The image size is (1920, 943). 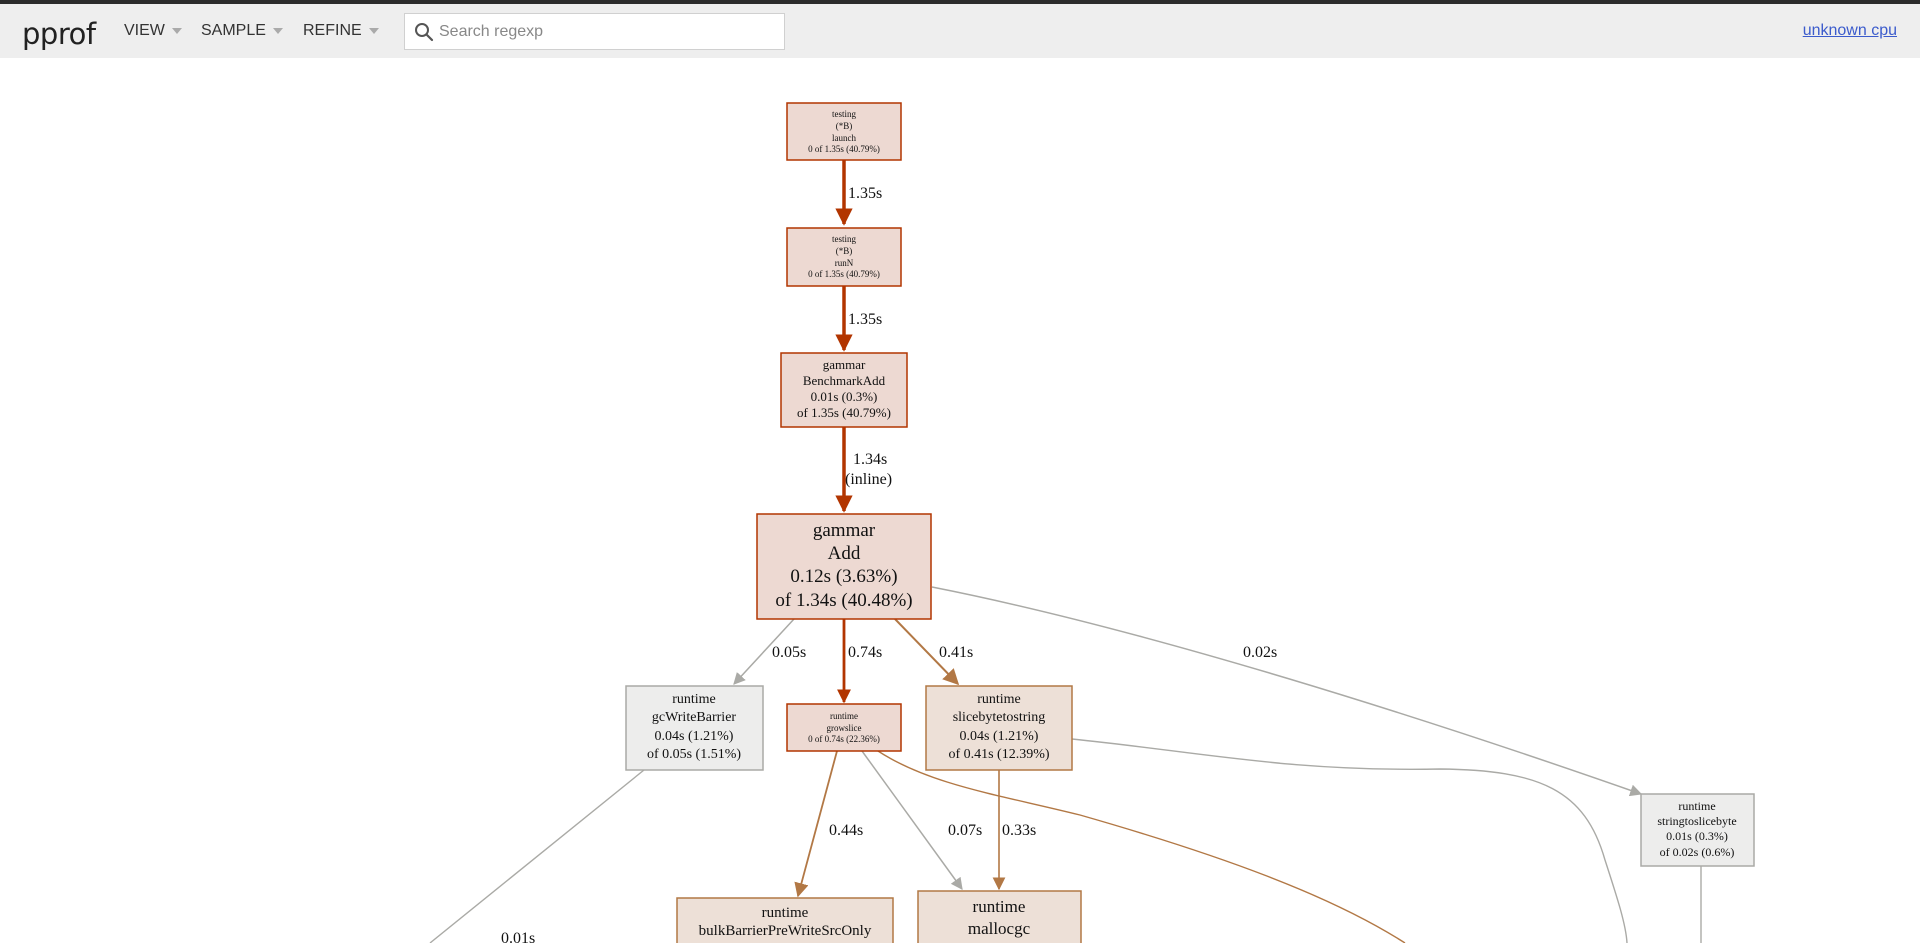 I want to click on edge-launch-runN: 1.35s, so click(x=858, y=193).